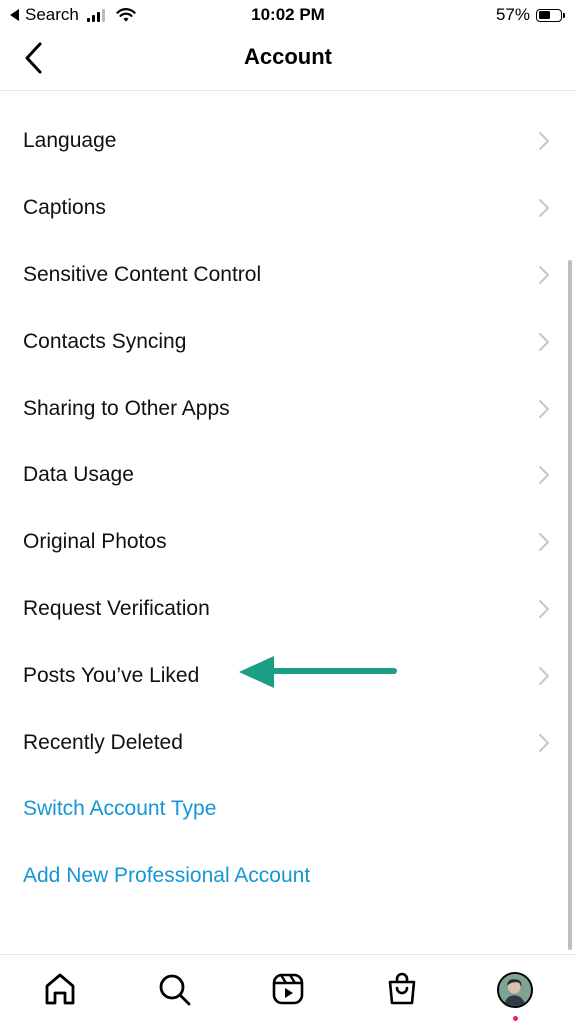  I want to click on menu-item-sensitive-content-control: Sensitive Content Control, so click(288, 275).